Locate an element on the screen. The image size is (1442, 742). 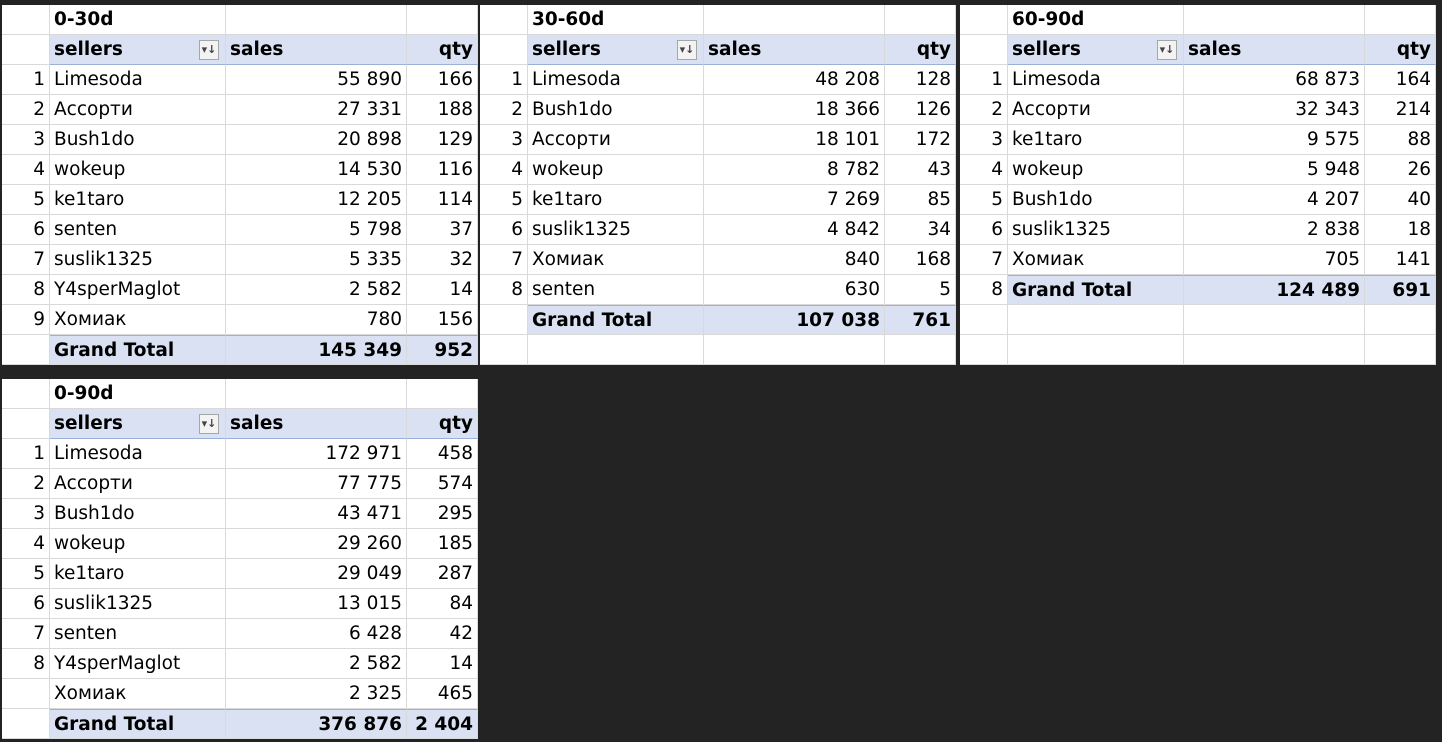
row-number: 6 is located at coordinates (26, 604).